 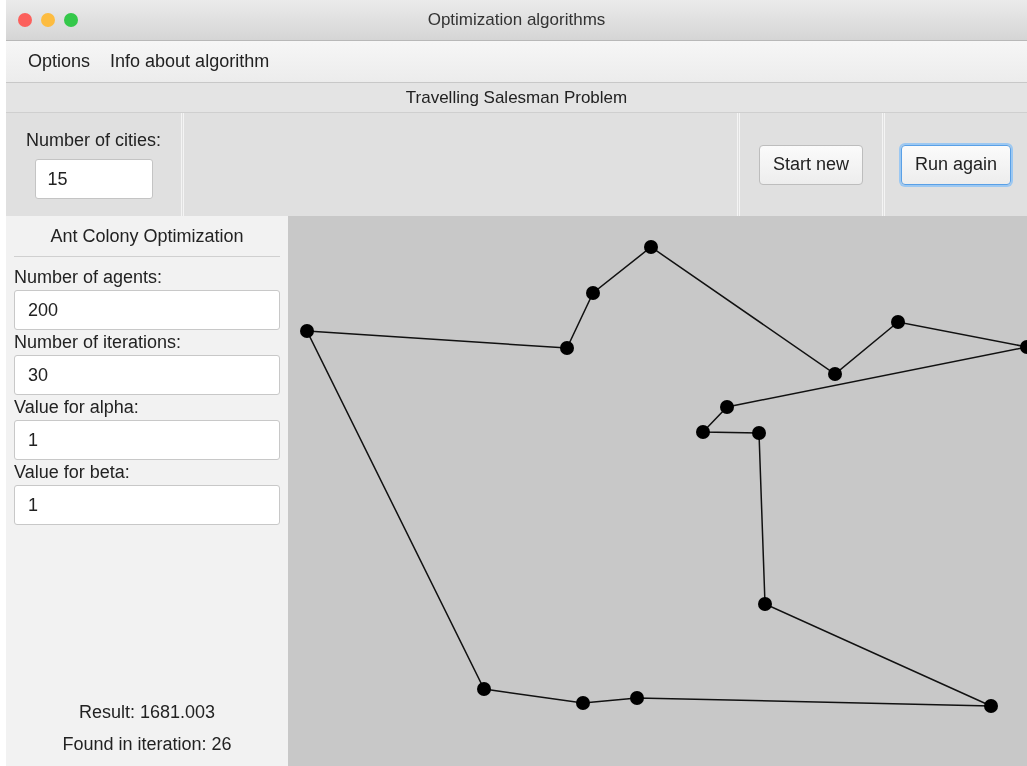 What do you see at coordinates (48, 20) in the screenshot?
I see `minimize-button` at bounding box center [48, 20].